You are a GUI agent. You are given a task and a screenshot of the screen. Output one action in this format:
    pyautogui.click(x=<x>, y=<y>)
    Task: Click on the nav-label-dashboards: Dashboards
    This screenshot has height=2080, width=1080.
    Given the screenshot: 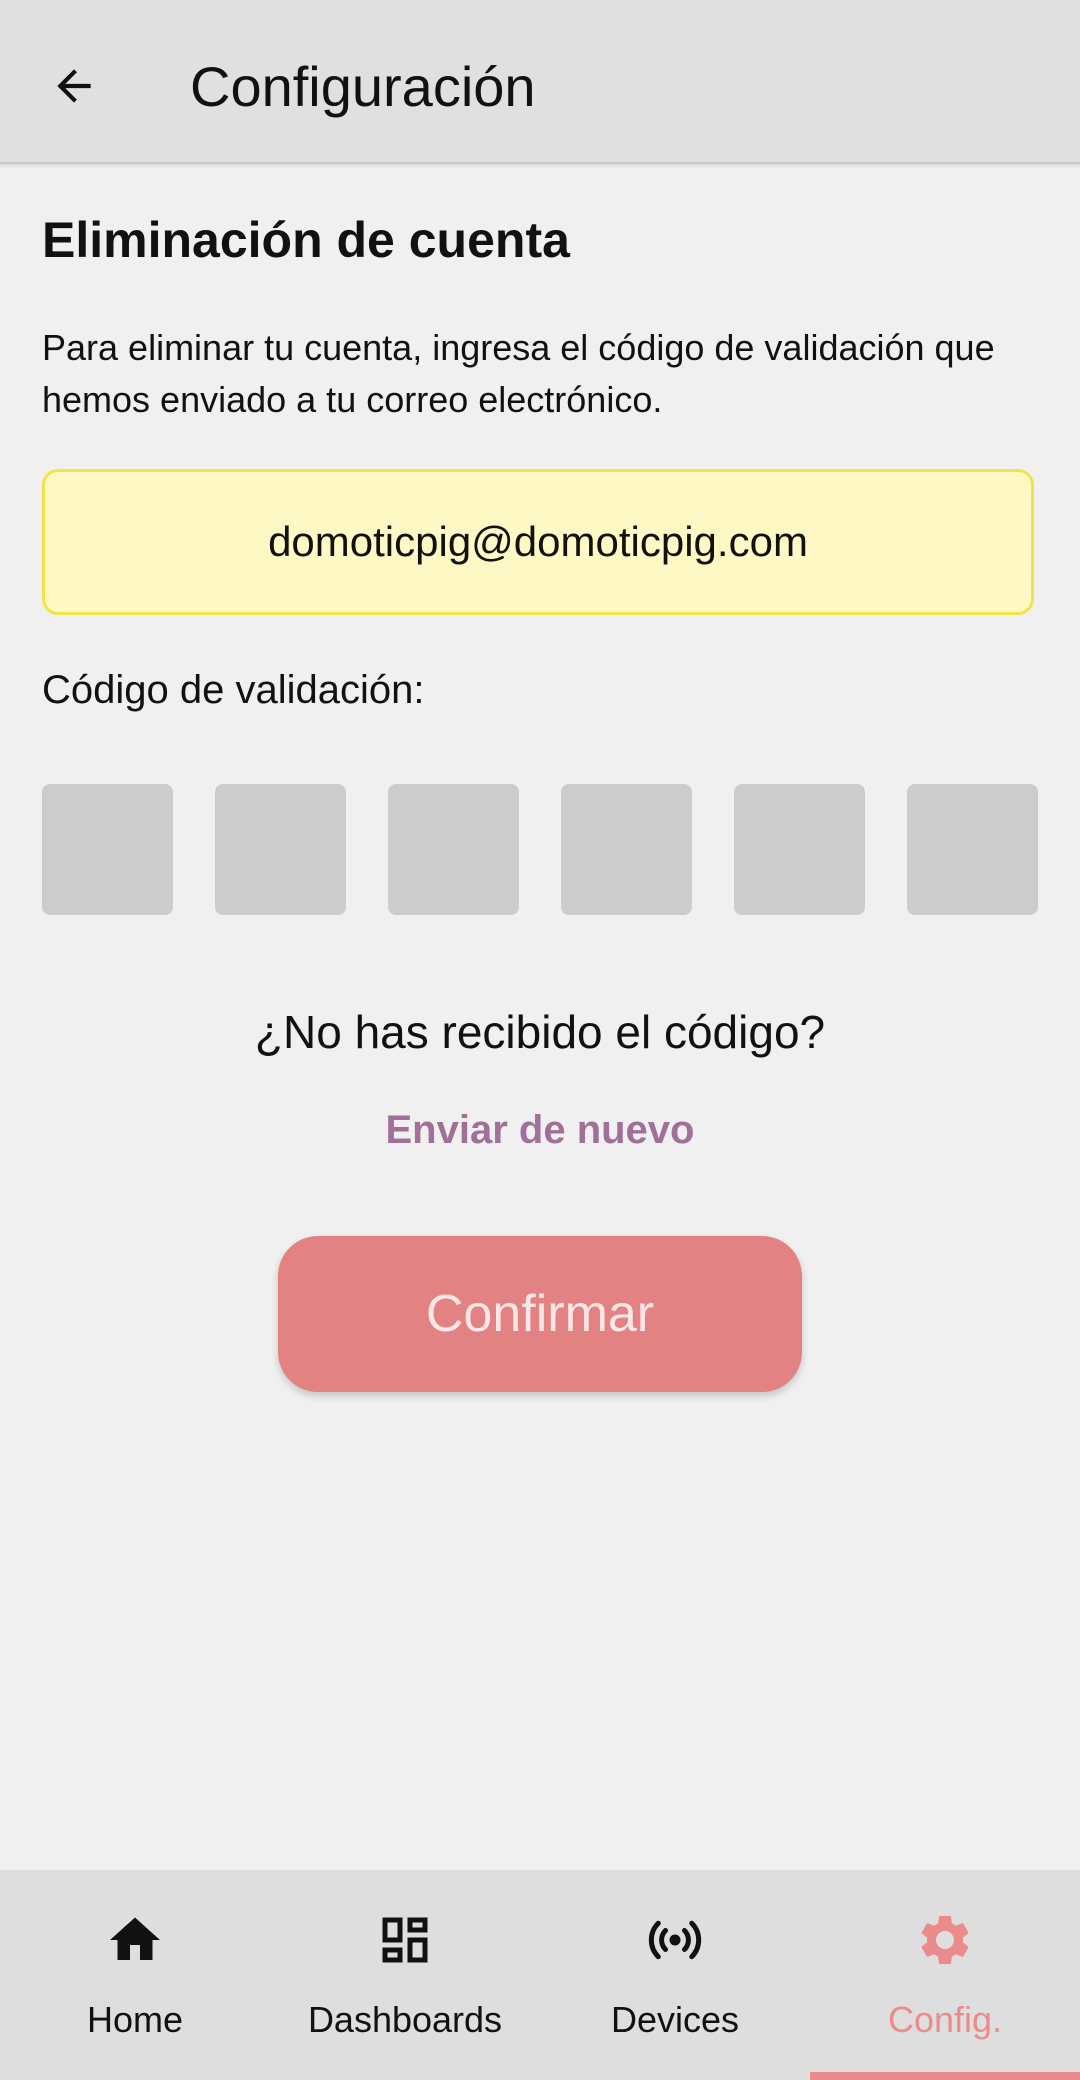 What is the action you would take?
    pyautogui.click(x=405, y=2019)
    